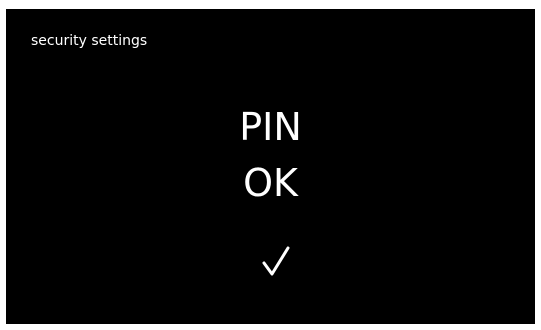 This screenshot has width=541, height=330. I want to click on status-ok-label: OK, so click(270, 183).